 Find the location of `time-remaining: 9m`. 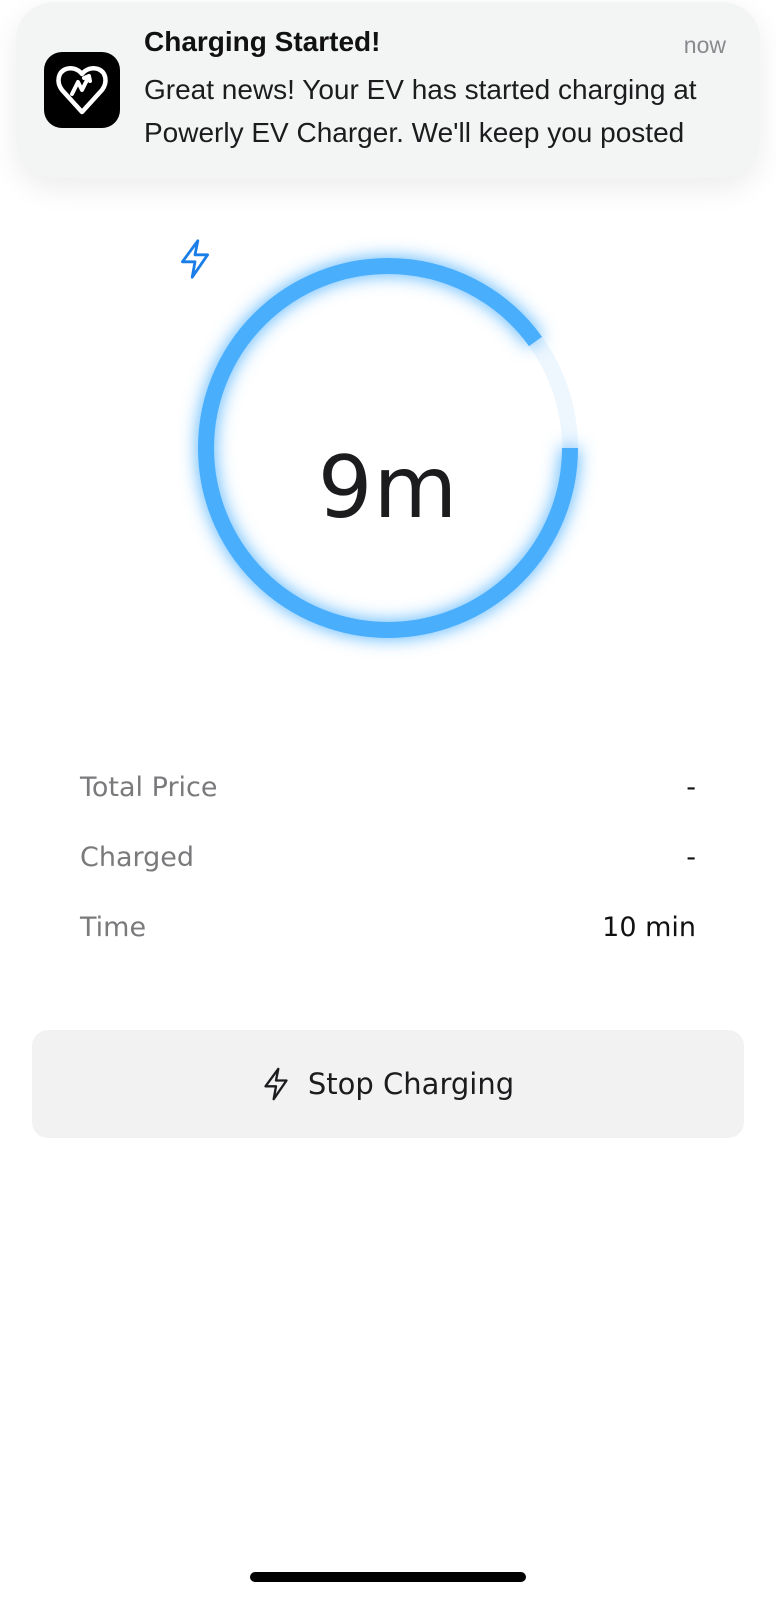

time-remaining: 9m is located at coordinates (388, 488).